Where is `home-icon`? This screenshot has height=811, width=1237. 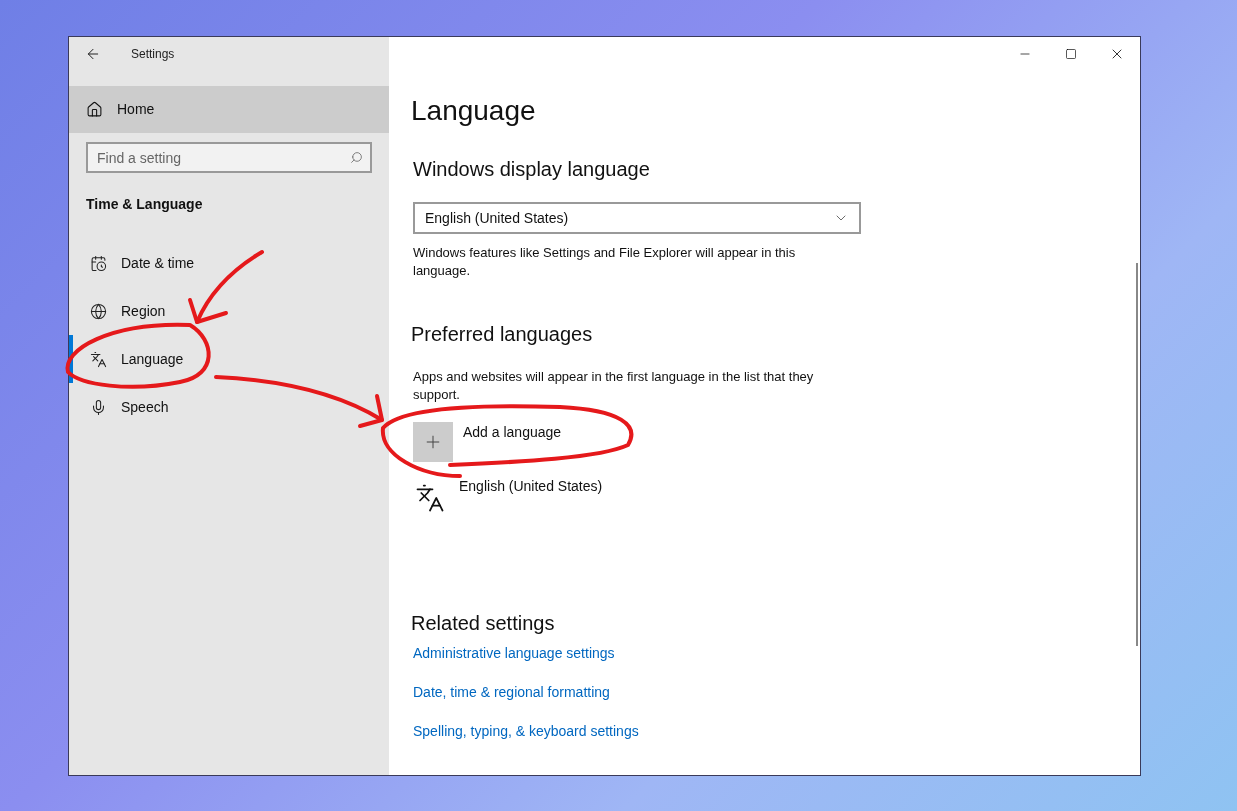 home-icon is located at coordinates (94, 109).